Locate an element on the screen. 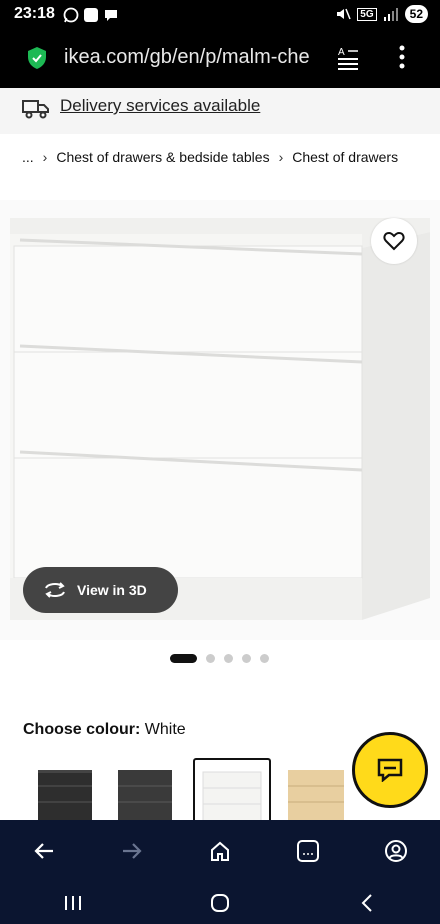  svg-text: A is located at coordinates (341, 52).